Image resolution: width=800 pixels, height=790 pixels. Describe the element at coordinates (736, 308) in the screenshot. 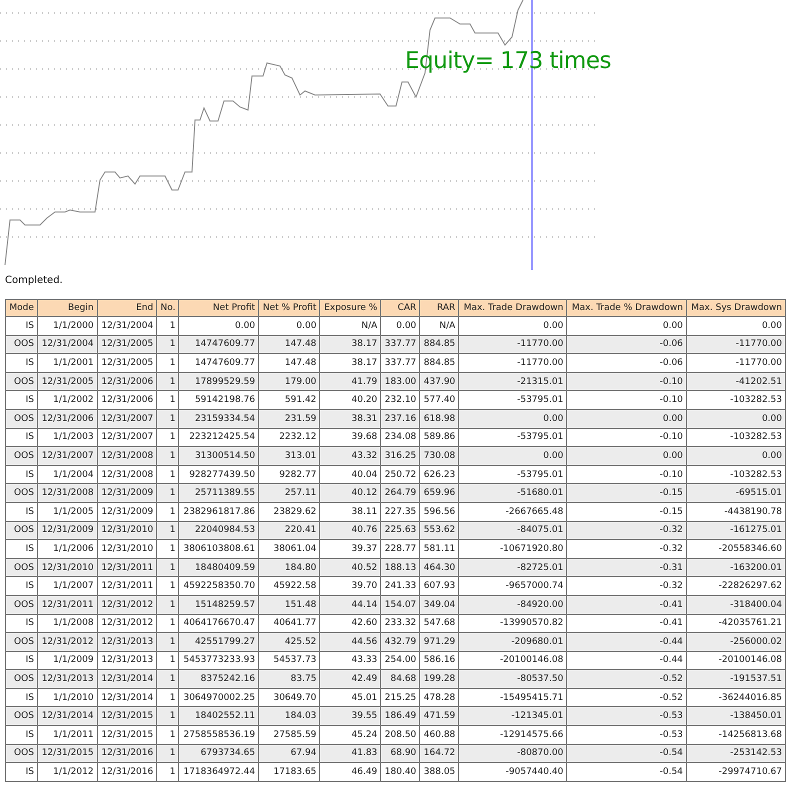

I see `column-header: Max. Sys Drawdown` at that location.